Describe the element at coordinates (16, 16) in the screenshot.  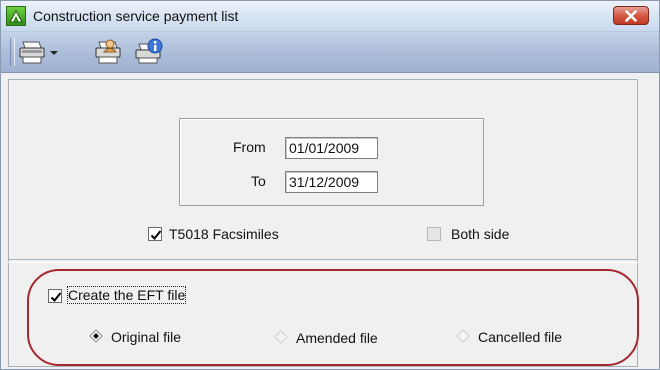
I see `app-logo-icon` at that location.